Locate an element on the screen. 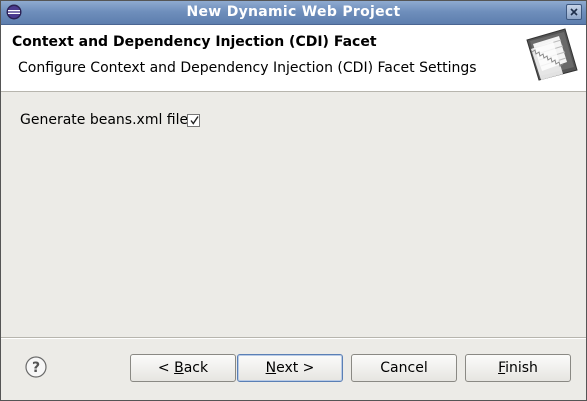 Image resolution: width=587 pixels, height=401 pixels. back-mnemonic: B is located at coordinates (179, 368).